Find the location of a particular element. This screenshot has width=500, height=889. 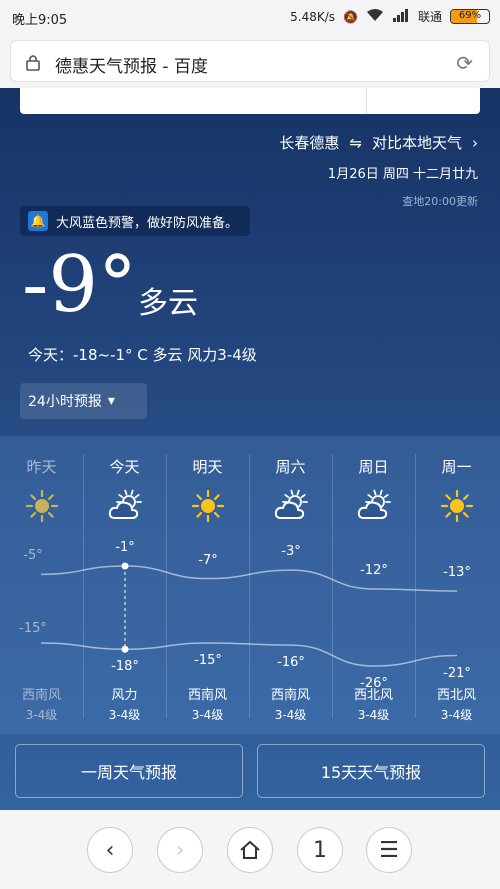

battery-percent: 69% is located at coordinates (470, 15).